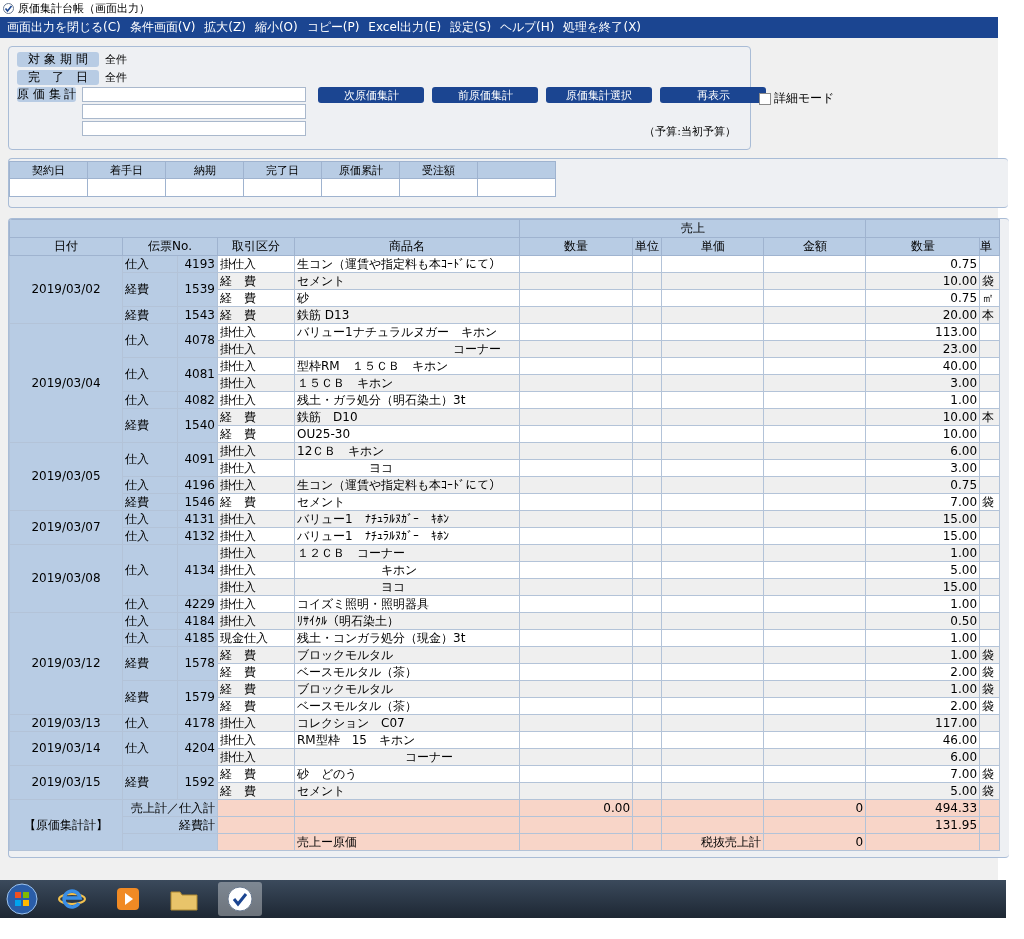  What do you see at coordinates (438, 170) in the screenshot?
I see `column-header: 受注額` at bounding box center [438, 170].